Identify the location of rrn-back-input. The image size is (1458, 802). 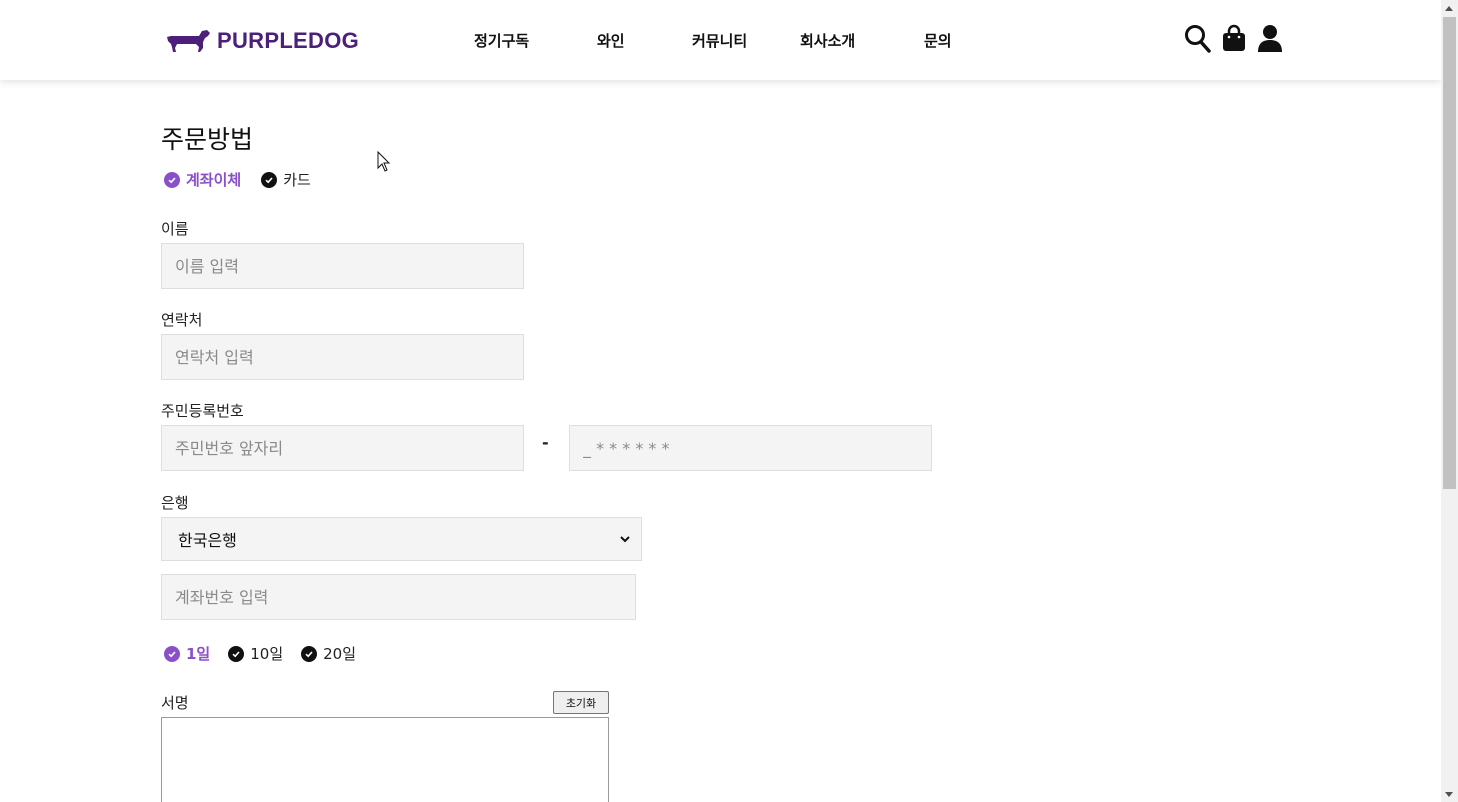
(750, 448).